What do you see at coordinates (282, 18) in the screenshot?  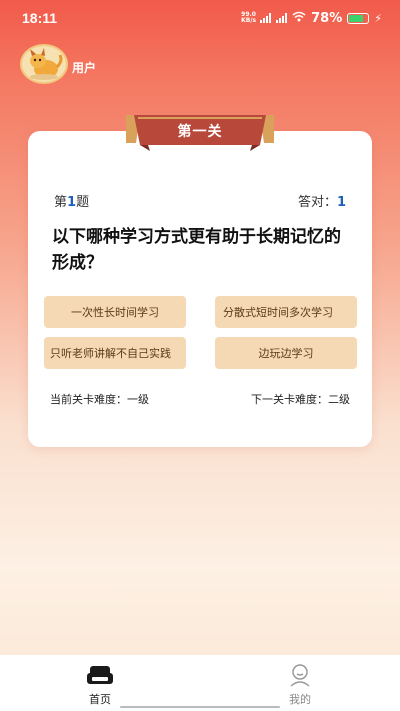 I see `signal-2-icon` at bounding box center [282, 18].